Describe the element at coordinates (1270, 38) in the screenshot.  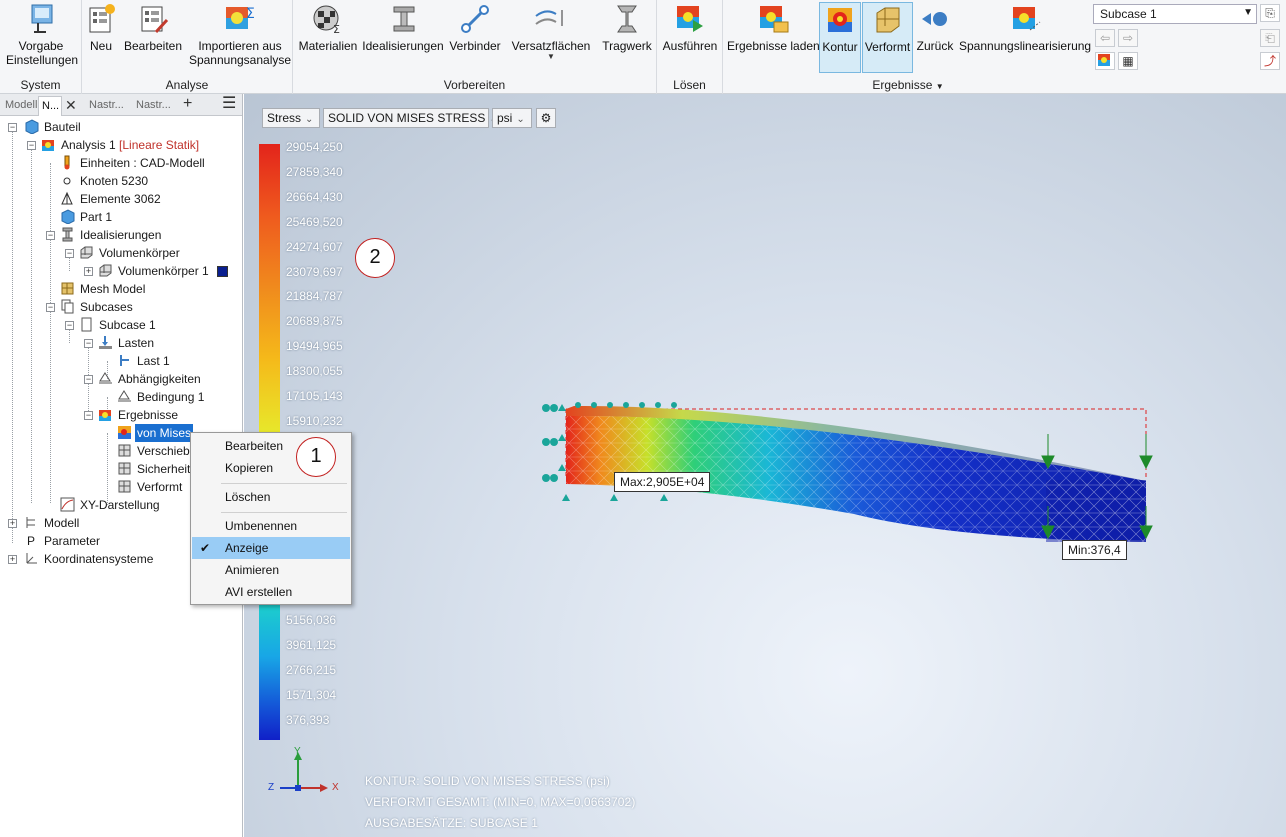
I see `save-results-button: ⎗` at that location.